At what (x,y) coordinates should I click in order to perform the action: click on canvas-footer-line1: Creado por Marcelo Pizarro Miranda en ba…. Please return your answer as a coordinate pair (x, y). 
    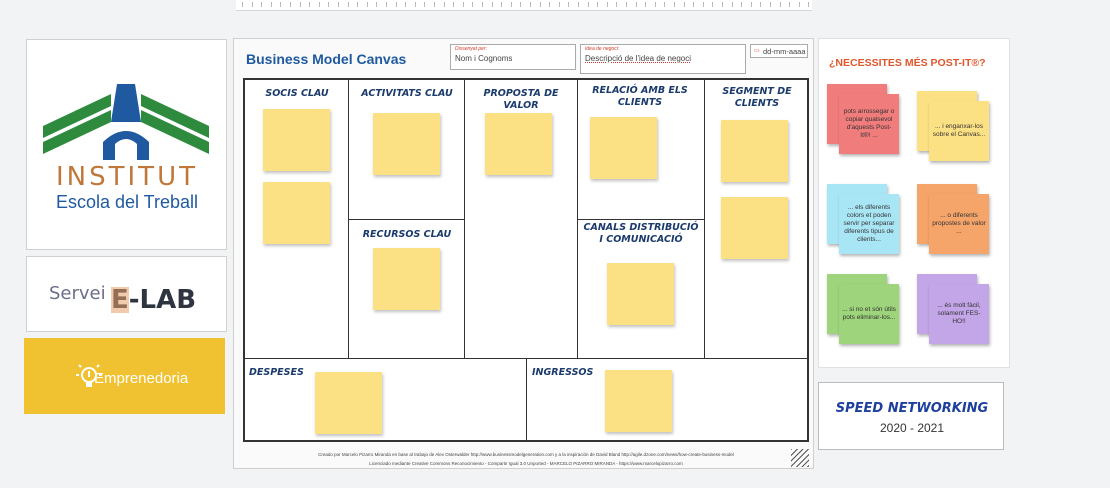
    Looking at the image, I should click on (526, 454).